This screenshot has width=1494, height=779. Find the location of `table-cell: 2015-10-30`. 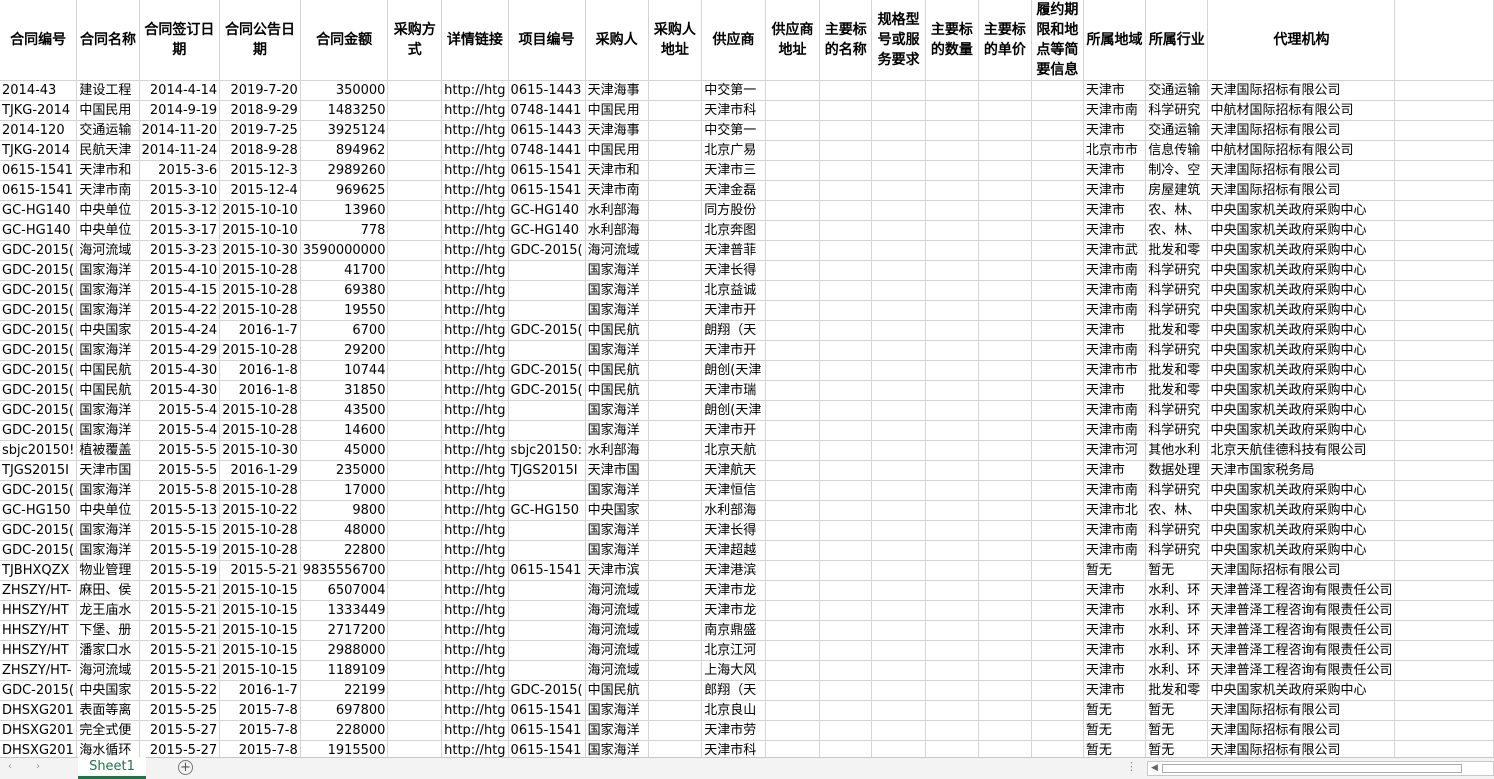

table-cell: 2015-10-30 is located at coordinates (260, 450).